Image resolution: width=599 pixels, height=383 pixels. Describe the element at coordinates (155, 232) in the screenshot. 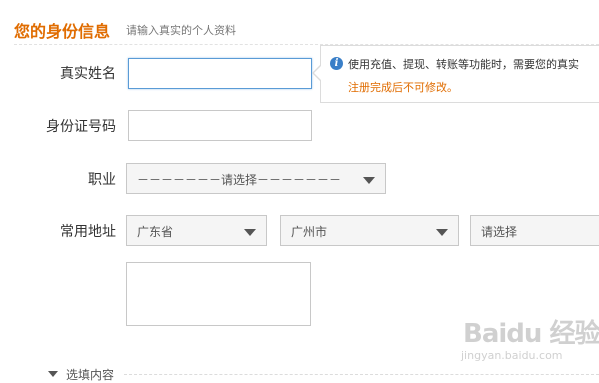

I see `province-selected-value: 广东省` at that location.